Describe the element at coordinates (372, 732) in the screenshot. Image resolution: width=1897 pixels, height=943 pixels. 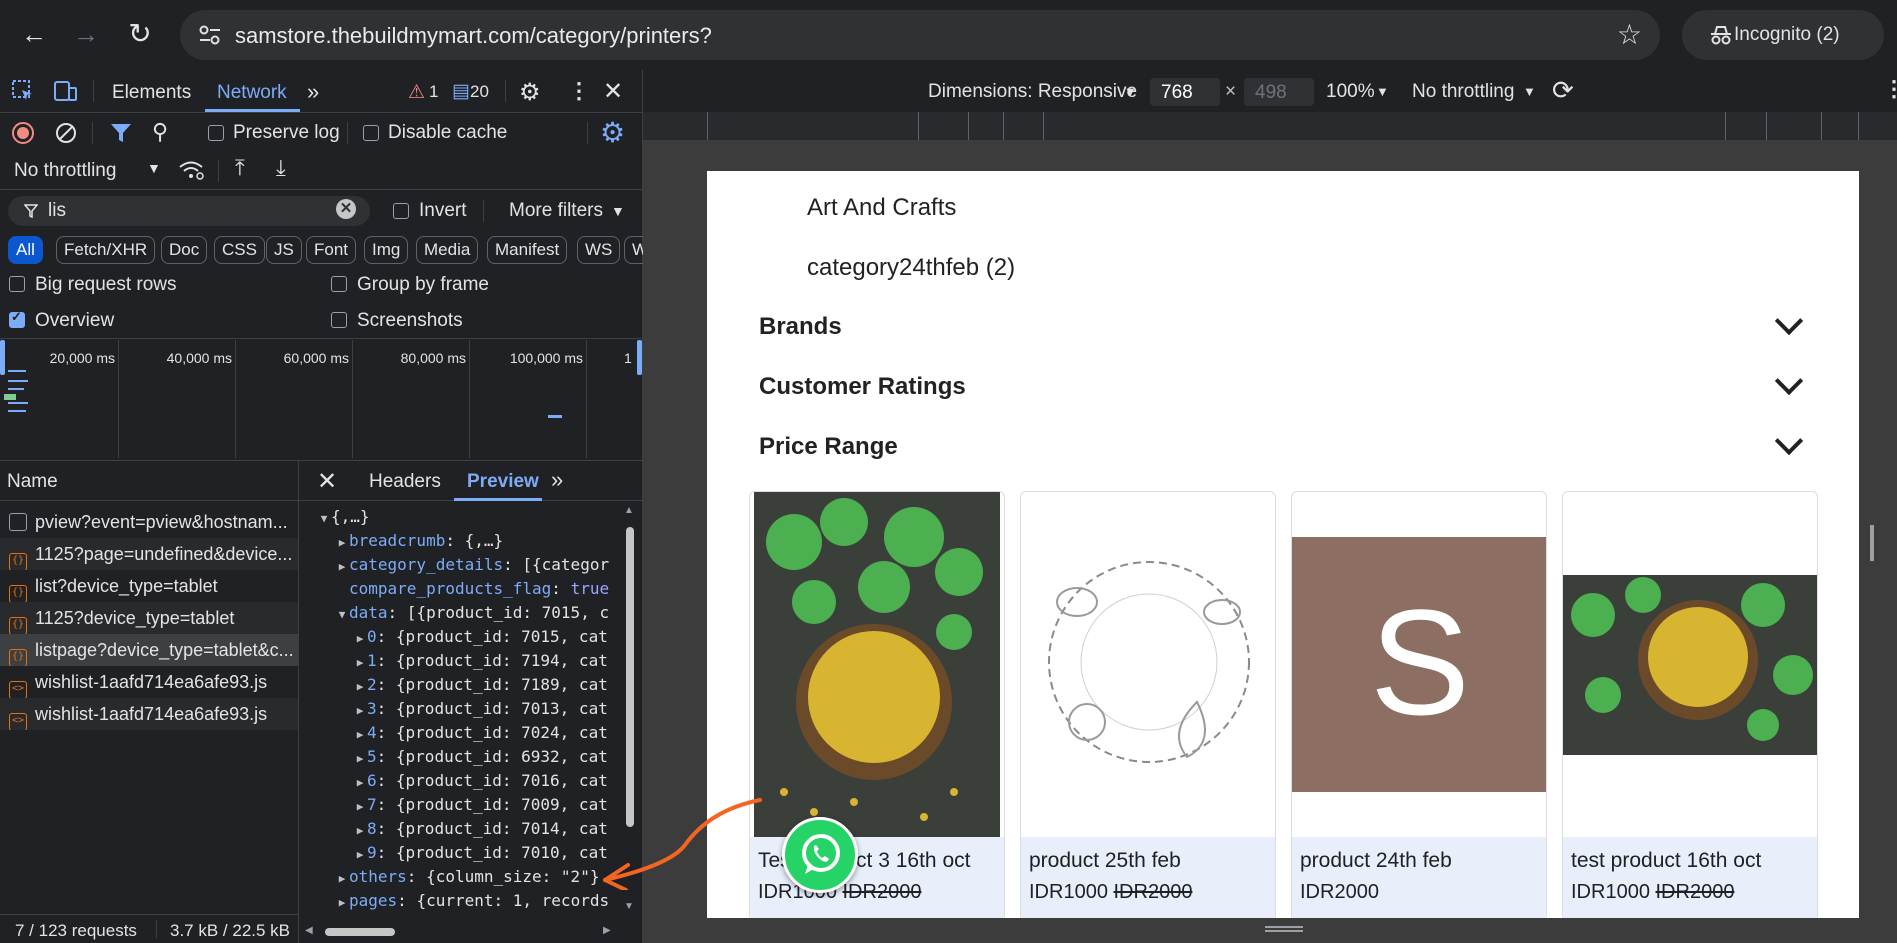
I see `json-index: 4` at that location.